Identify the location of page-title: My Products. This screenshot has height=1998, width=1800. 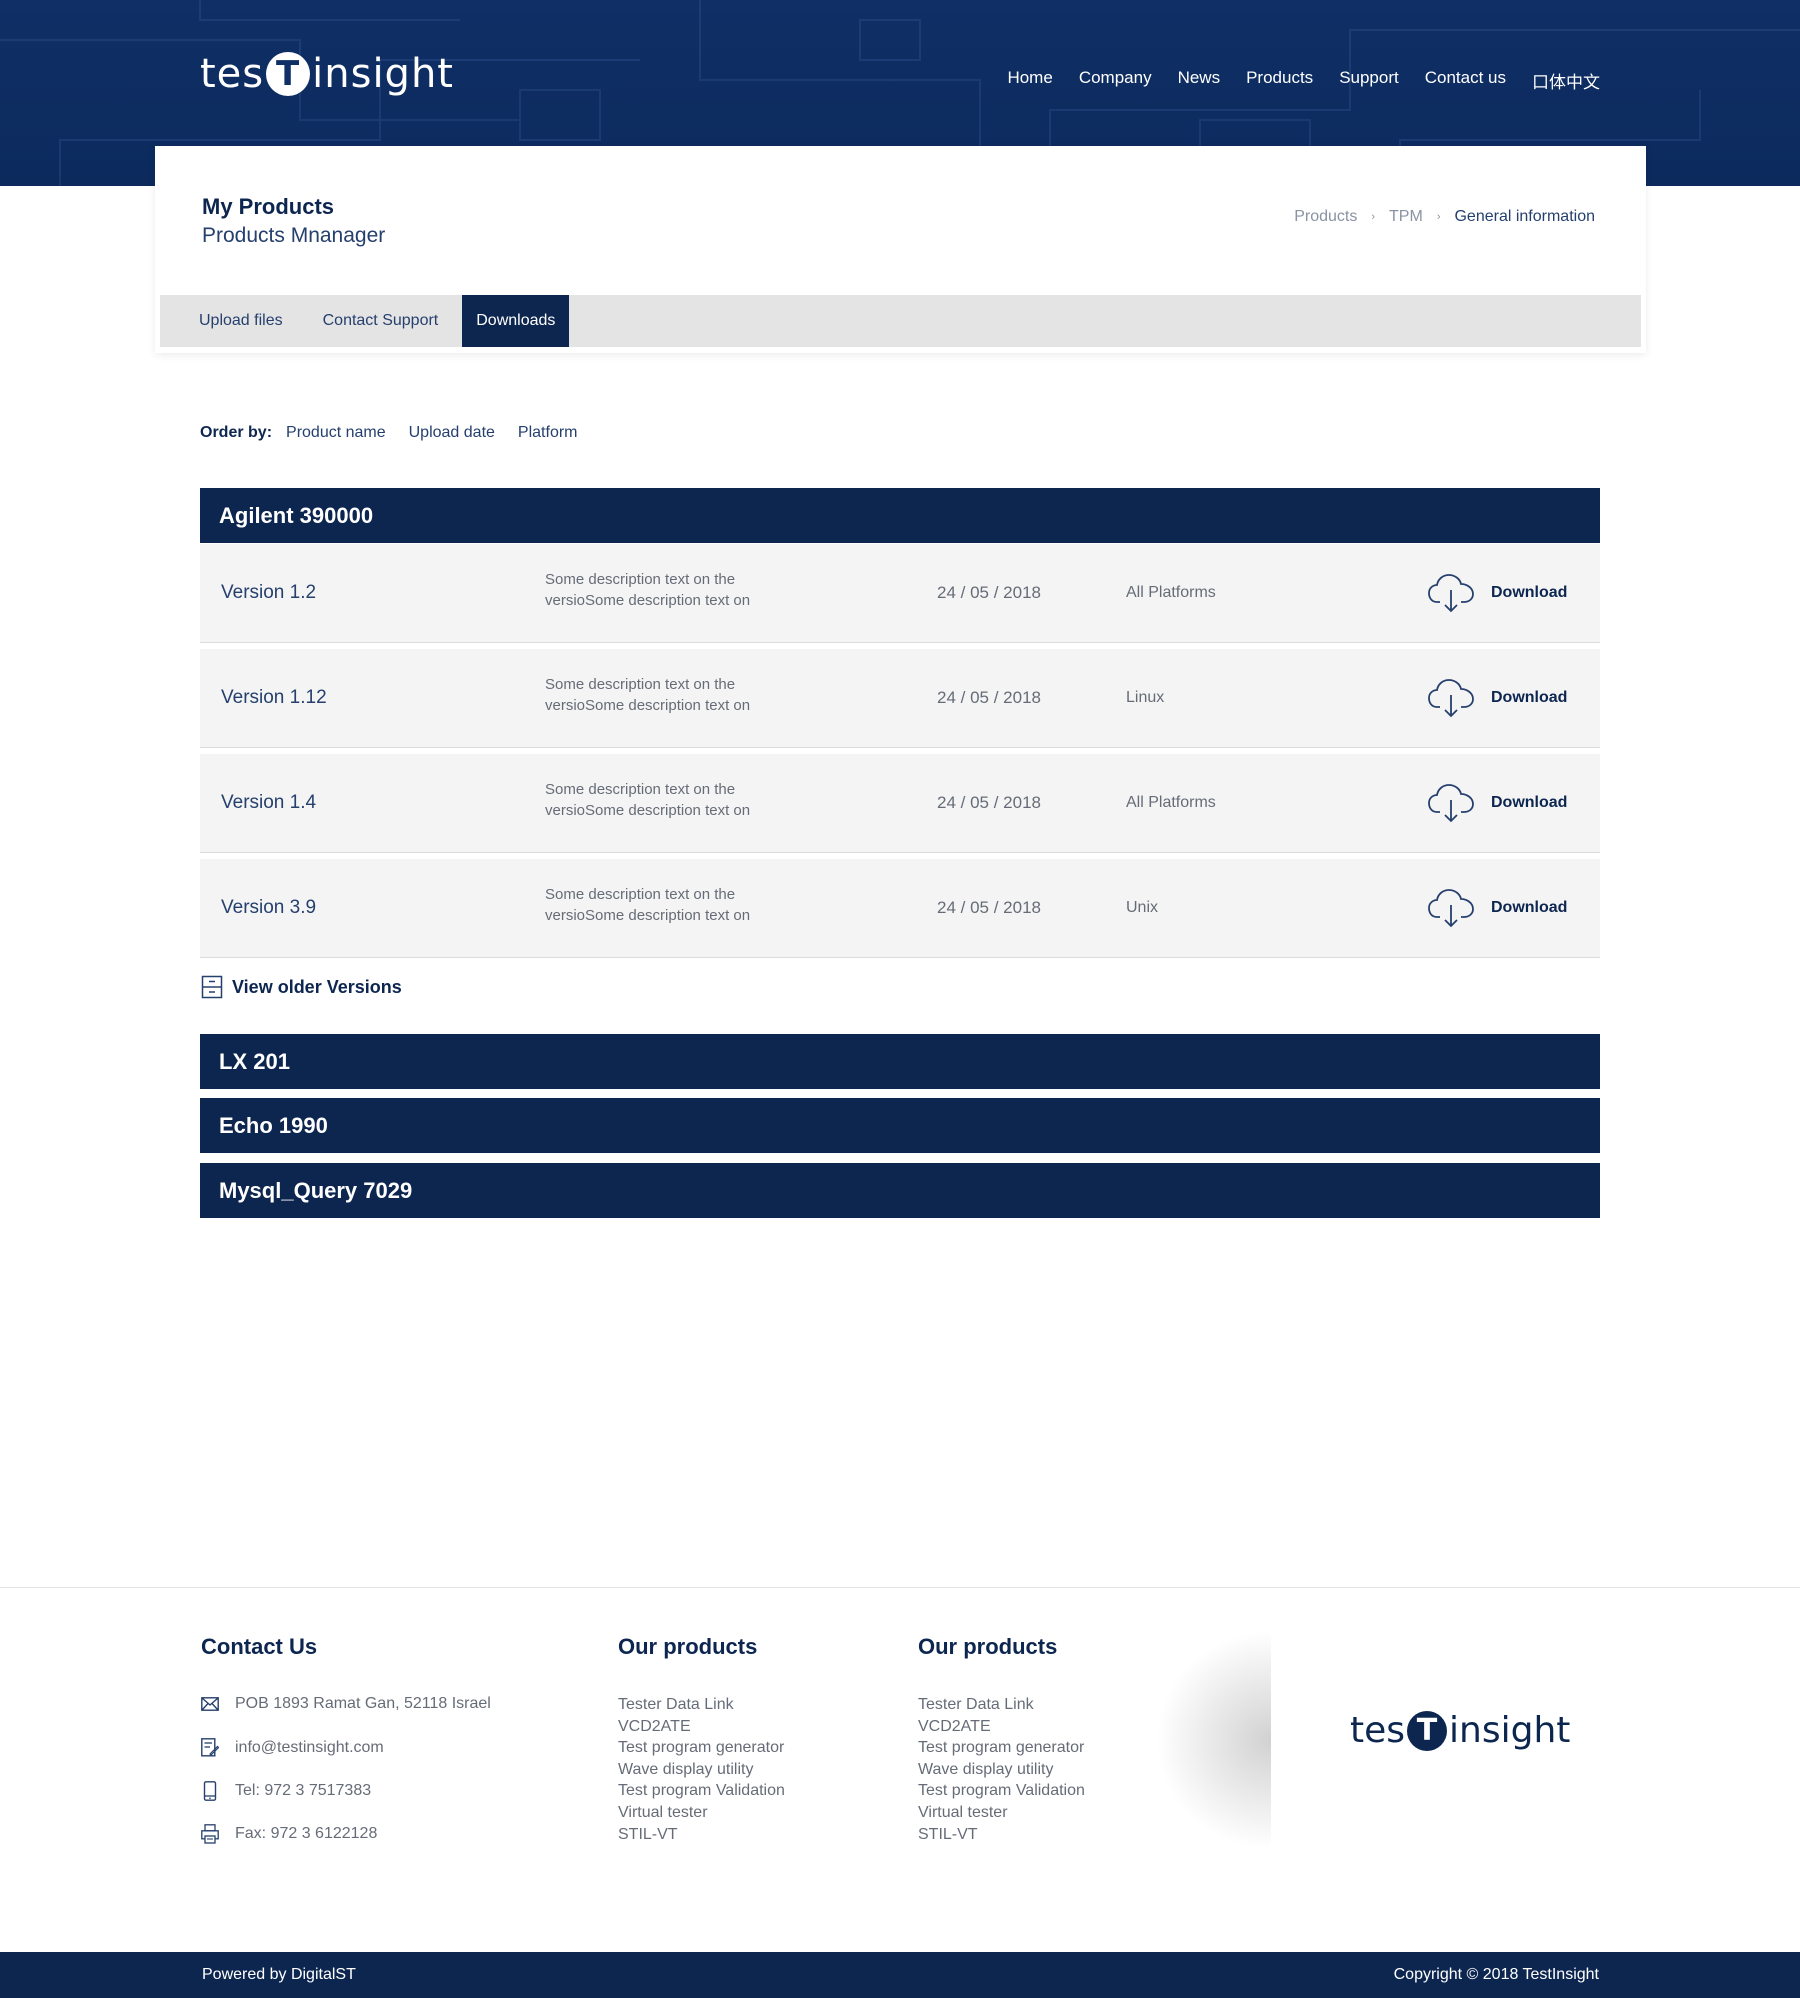
(268, 206).